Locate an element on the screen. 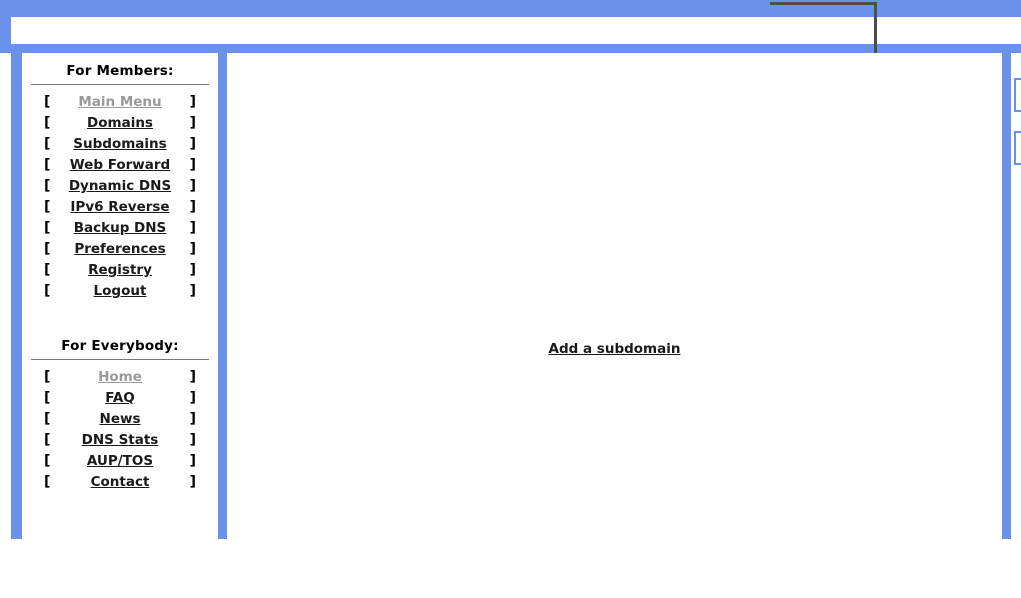  sidebar-item-label-faq: FAQ is located at coordinates (119, 398).